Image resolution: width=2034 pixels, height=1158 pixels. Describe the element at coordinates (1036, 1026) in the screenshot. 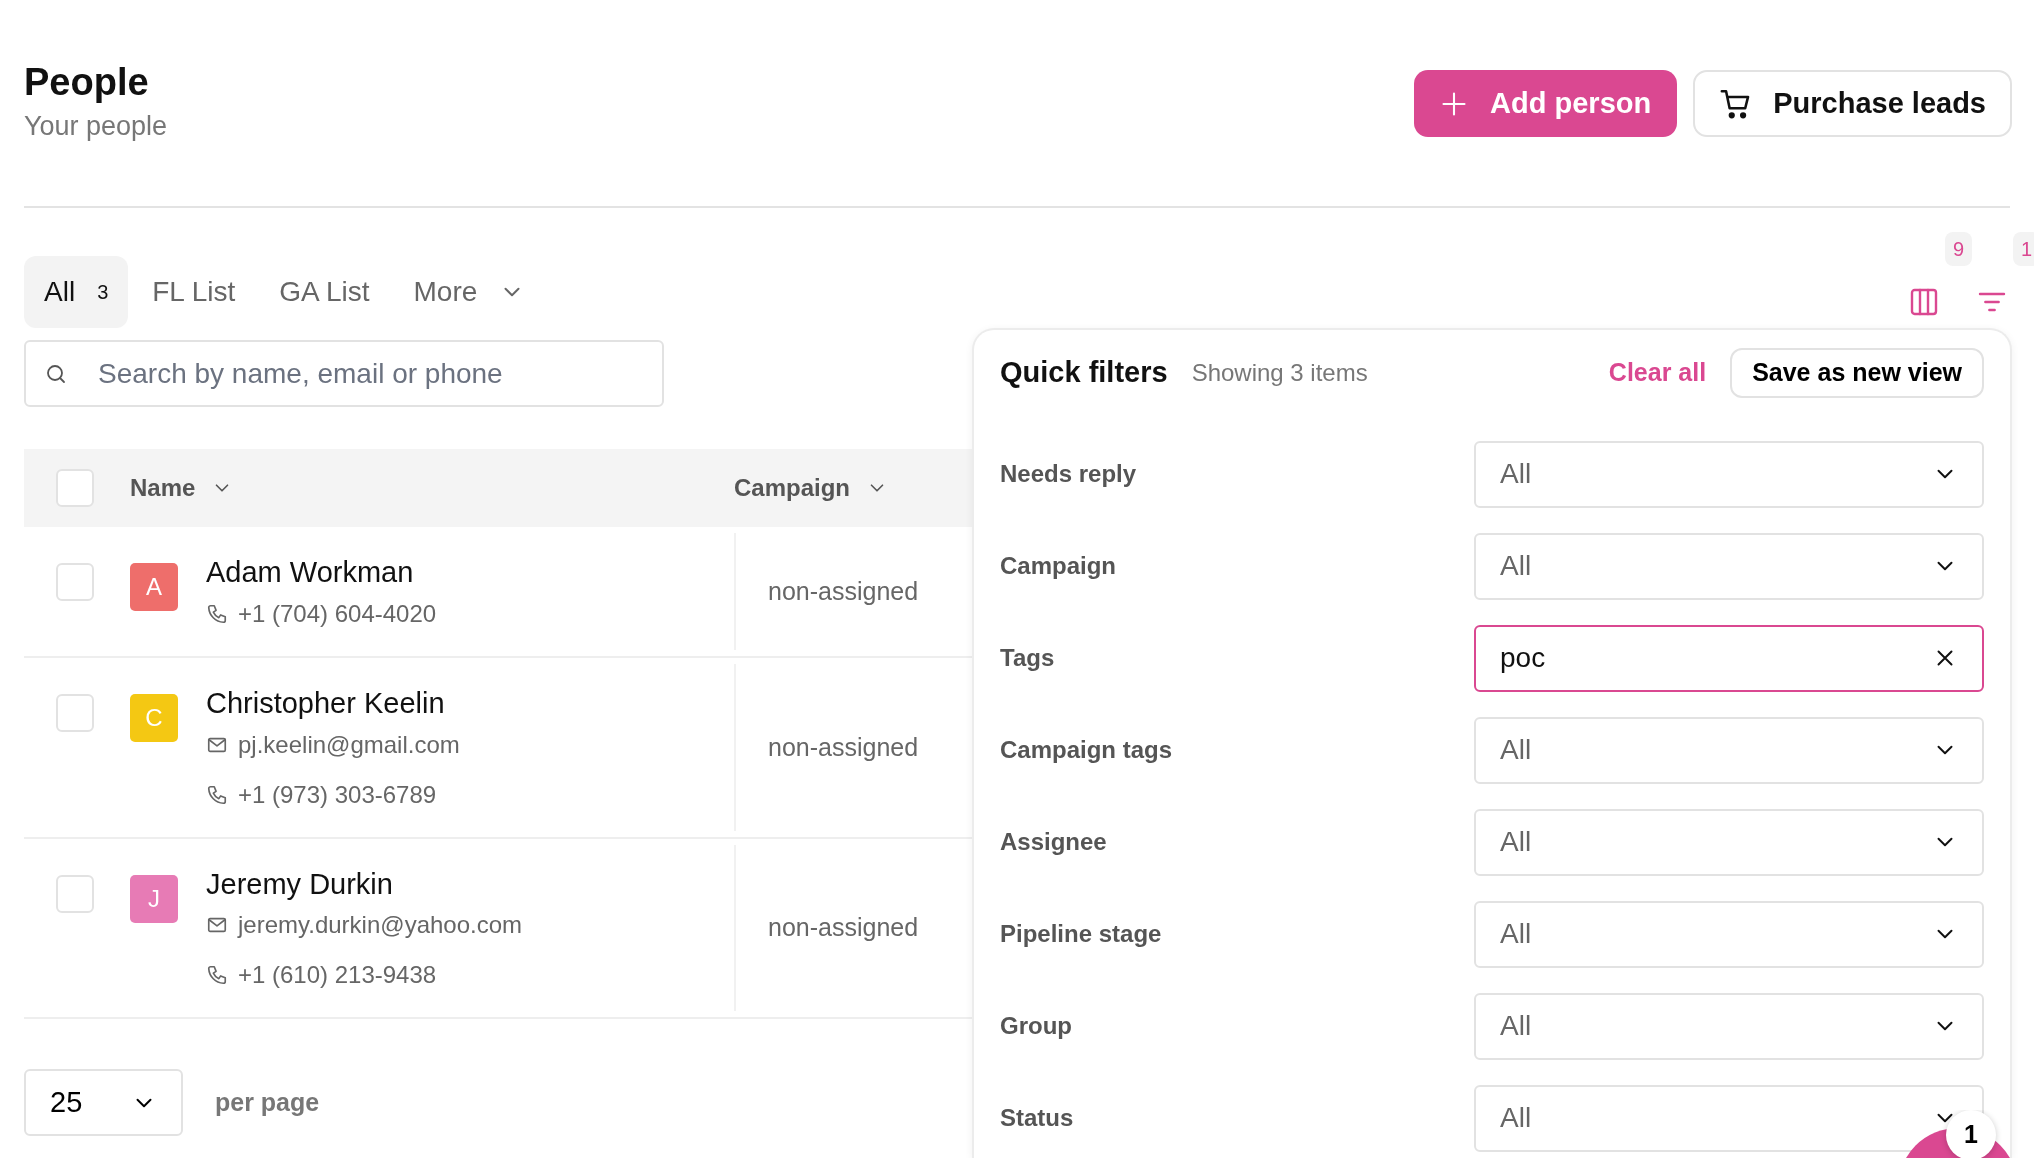

I see `filter-label: Group` at that location.